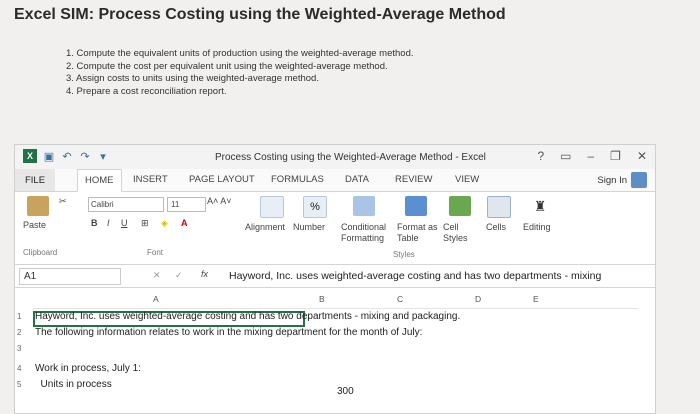 The width and height of the screenshot is (700, 414). What do you see at coordinates (73, 384) in the screenshot?
I see `cell-a5: Units in process` at bounding box center [73, 384].